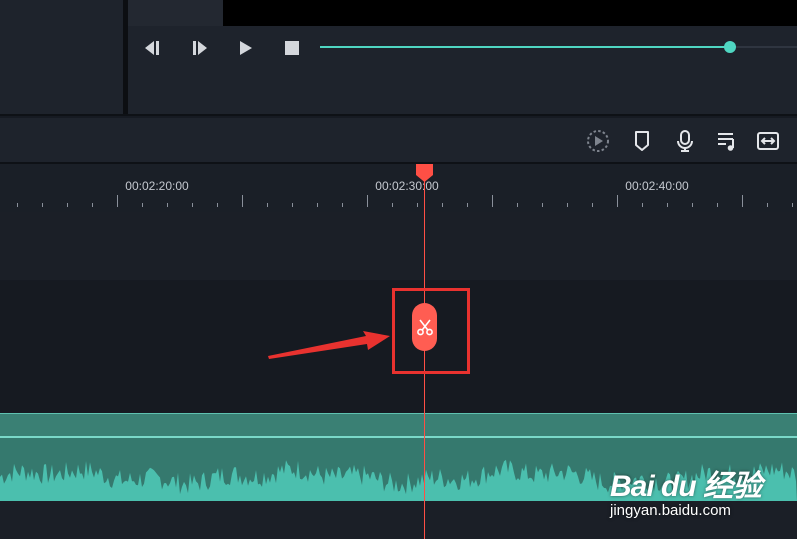 This screenshot has width=797, height=539. I want to click on step-back-button, so click(152, 48).